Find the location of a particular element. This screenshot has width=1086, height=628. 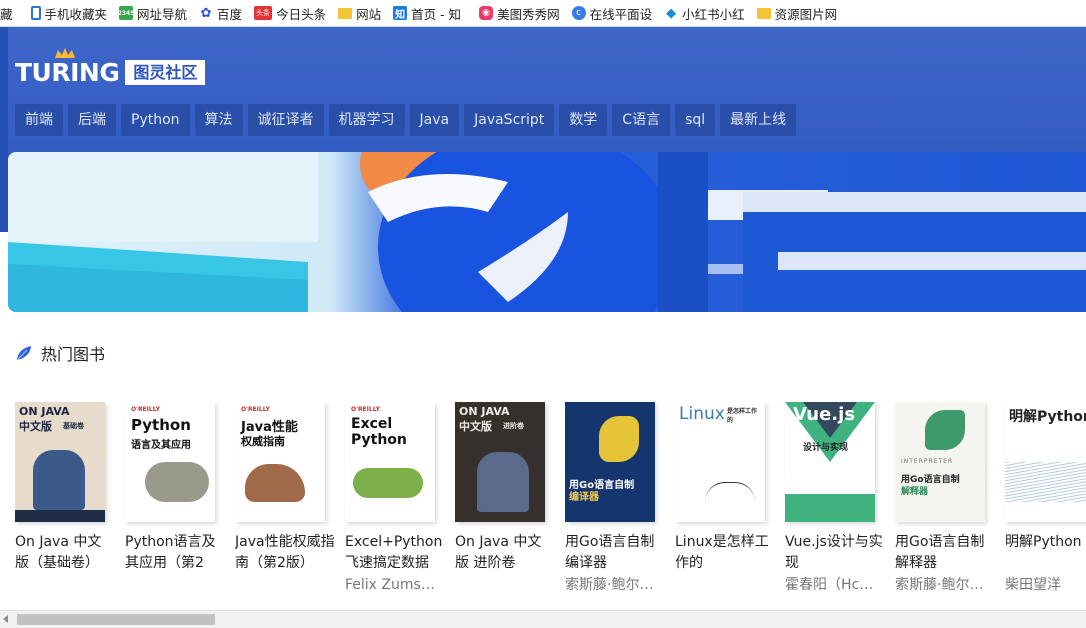

bookmark-item: c 在线平面设 is located at coordinates (611, 13).